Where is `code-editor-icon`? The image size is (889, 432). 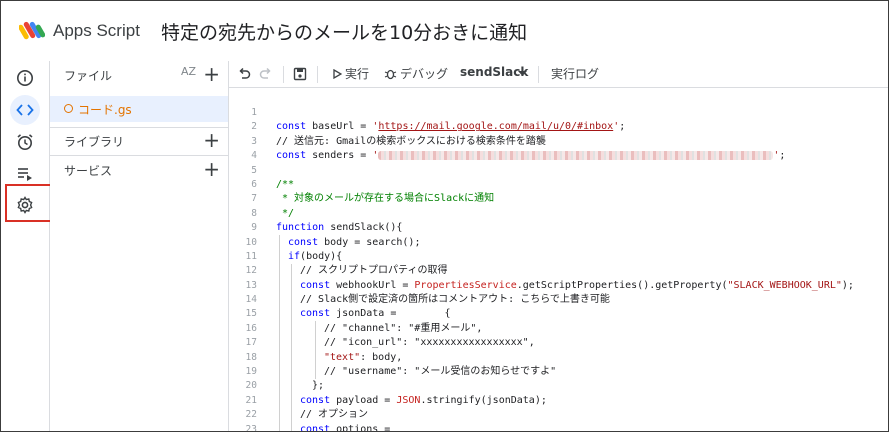 code-editor-icon is located at coordinates (25, 110).